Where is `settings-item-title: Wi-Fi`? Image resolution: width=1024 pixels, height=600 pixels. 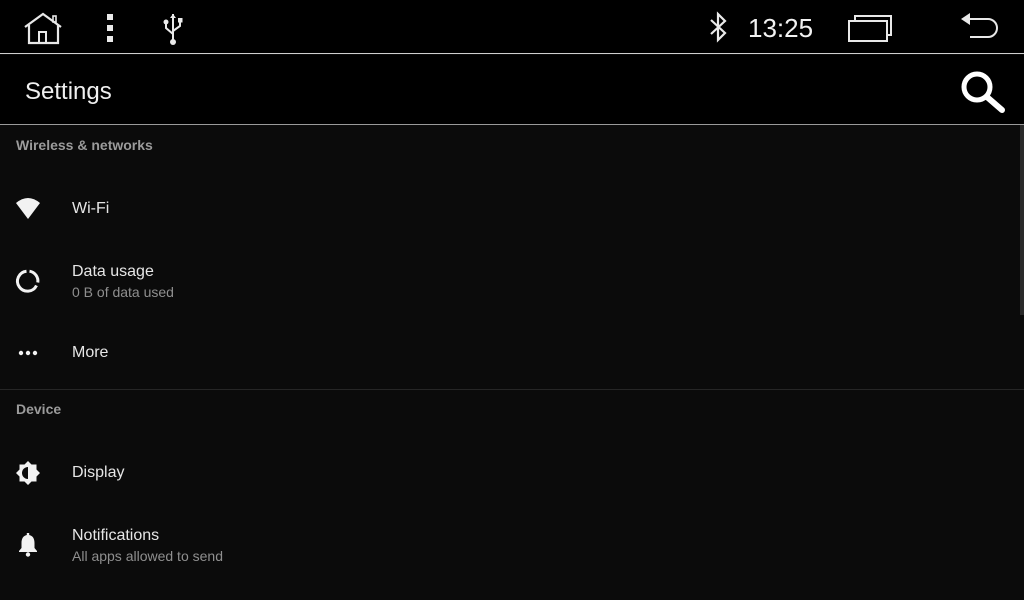 settings-item-title: Wi-Fi is located at coordinates (91, 208).